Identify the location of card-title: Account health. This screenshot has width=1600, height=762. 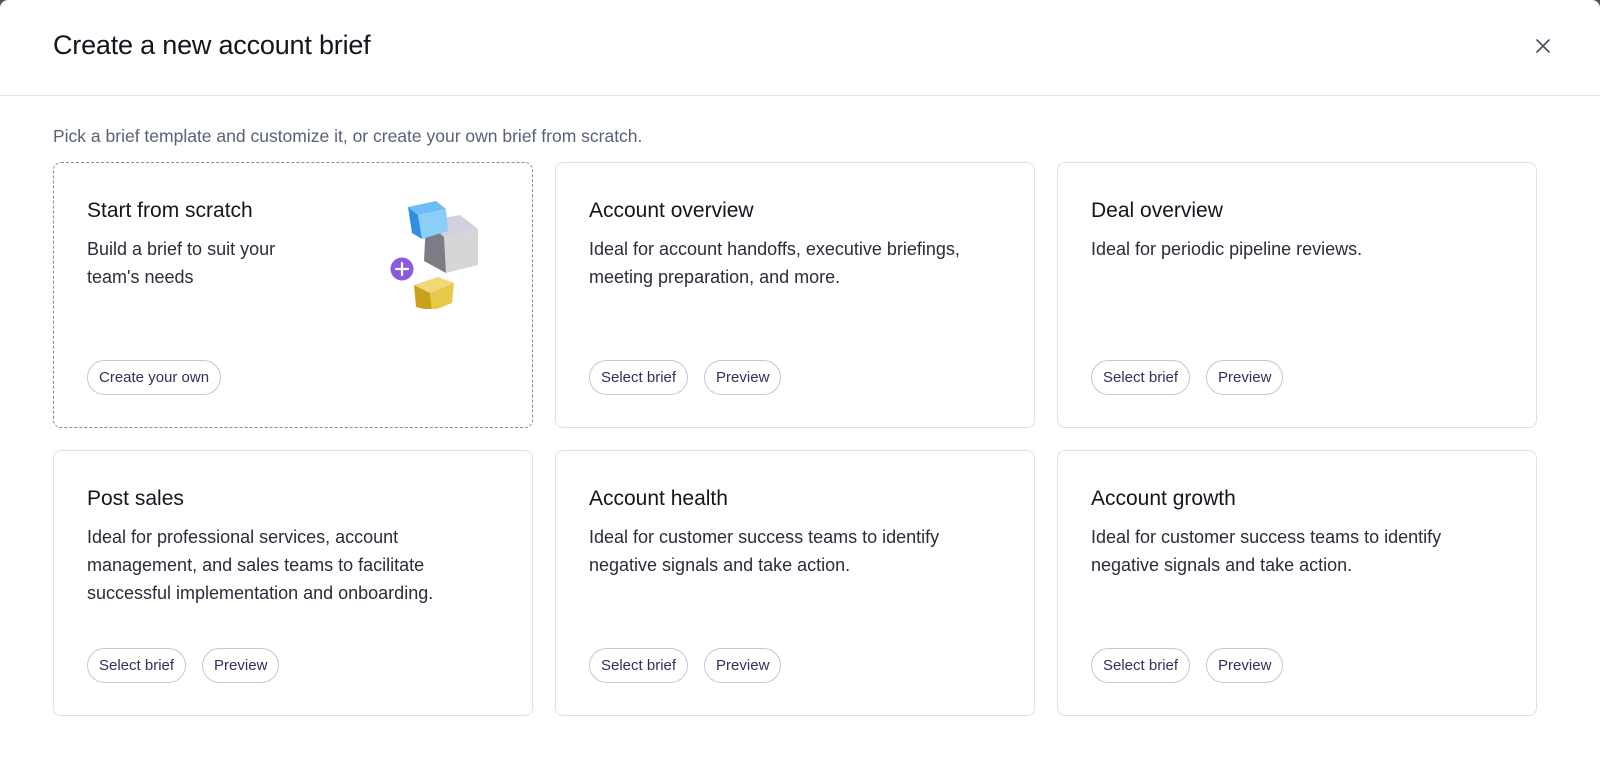
(658, 498).